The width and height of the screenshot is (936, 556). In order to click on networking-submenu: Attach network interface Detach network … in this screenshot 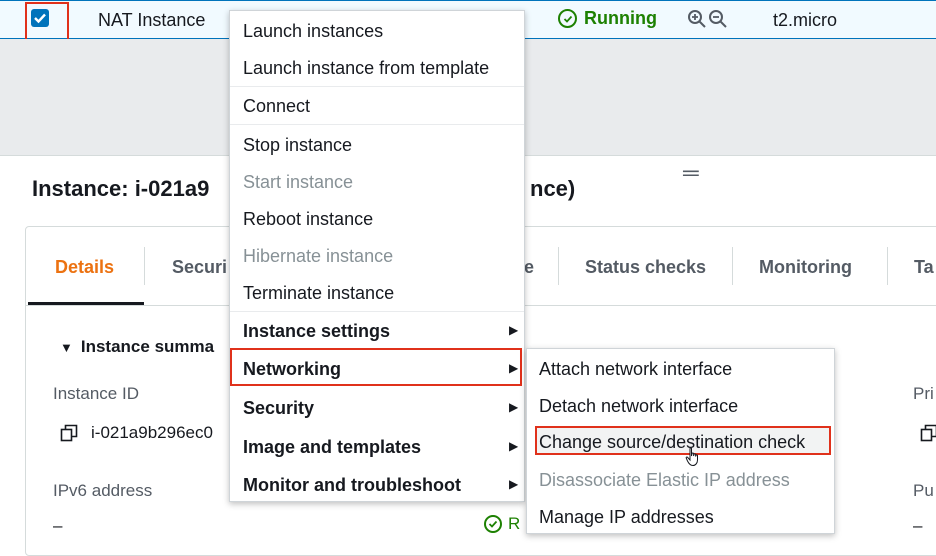, I will do `click(680, 441)`.